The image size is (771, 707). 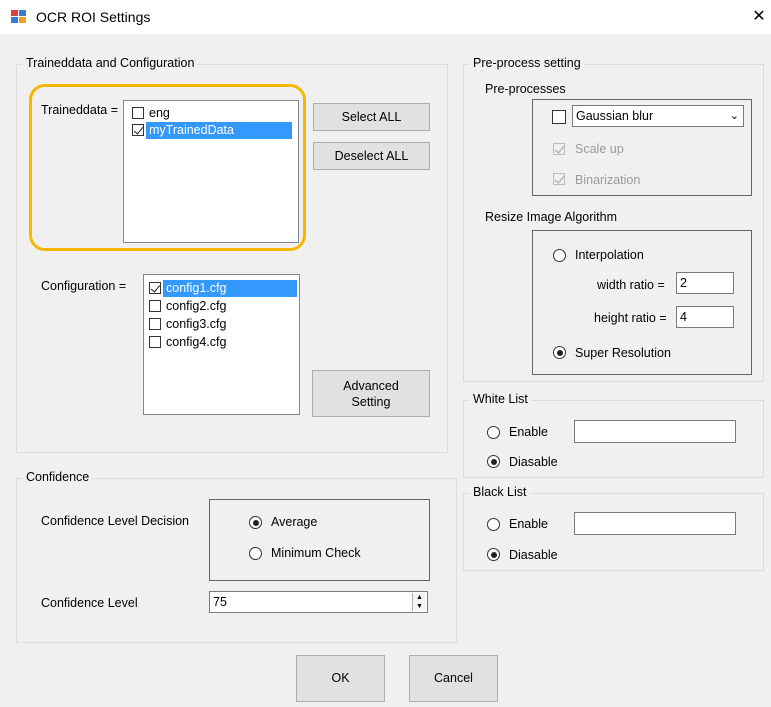 What do you see at coordinates (527, 63) in the screenshot?
I see `preprocess-group-title: Pre-process setting` at bounding box center [527, 63].